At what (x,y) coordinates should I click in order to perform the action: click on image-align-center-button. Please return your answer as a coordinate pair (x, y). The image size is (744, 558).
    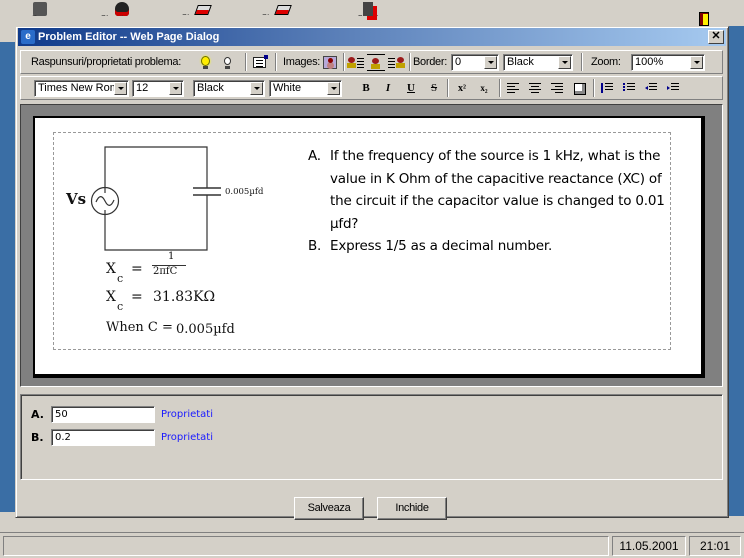
    Looking at the image, I should click on (376, 62).